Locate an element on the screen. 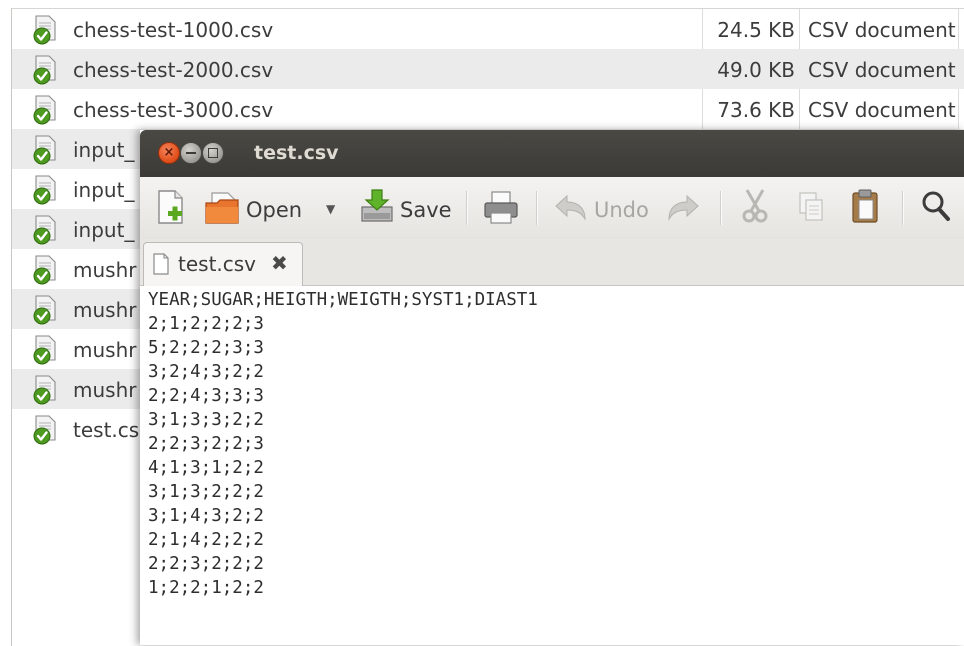  editor-line: 3;1;3;3;2;2 is located at coordinates (206, 420).